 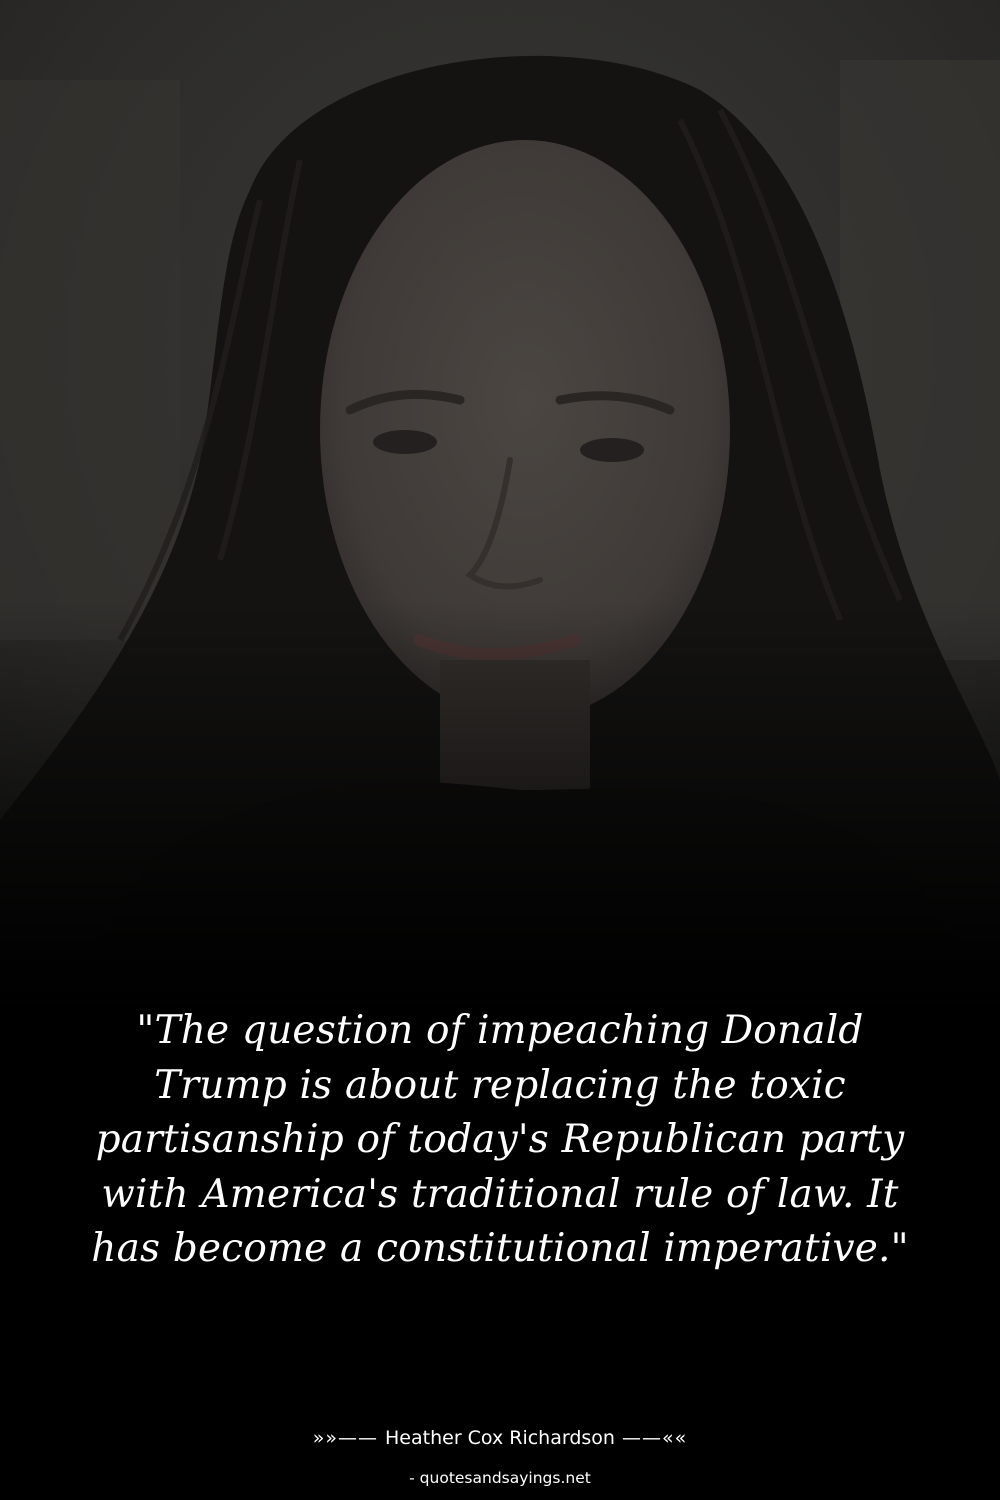 I want to click on author-name: Heather Cox Richardson, so click(x=500, y=1438).